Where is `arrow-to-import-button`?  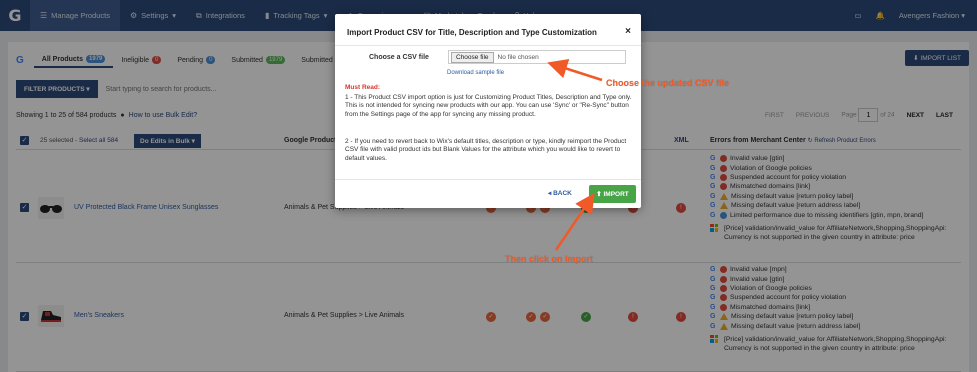 arrow-to-import-button is located at coordinates (574, 221).